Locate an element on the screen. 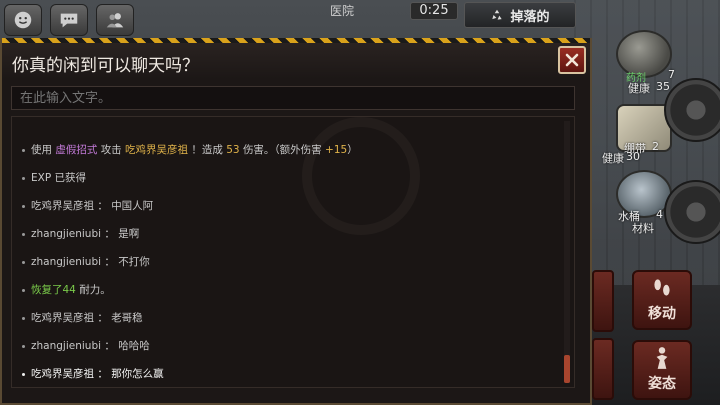 This screenshot has width=720, height=405. chat-line-recover: 恢复了44 耐力。 is located at coordinates (66, 289).